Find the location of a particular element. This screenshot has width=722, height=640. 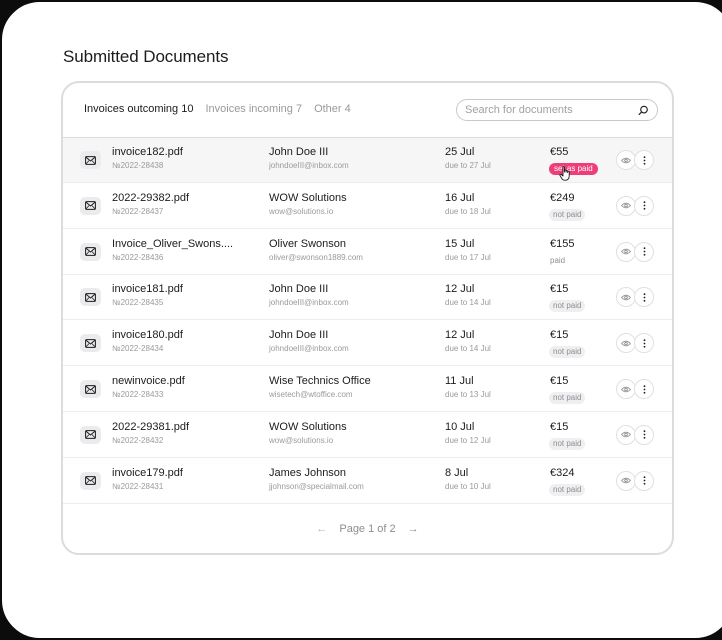

file-cell: invoice179.pdf №2022-28431 is located at coordinates (182, 479).